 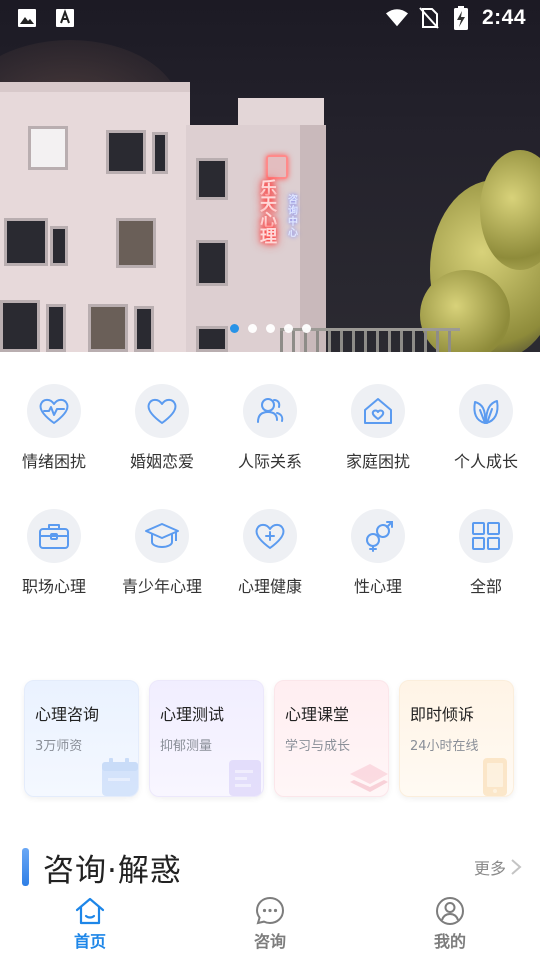 I want to click on status-time: 2:44, so click(x=503, y=17).